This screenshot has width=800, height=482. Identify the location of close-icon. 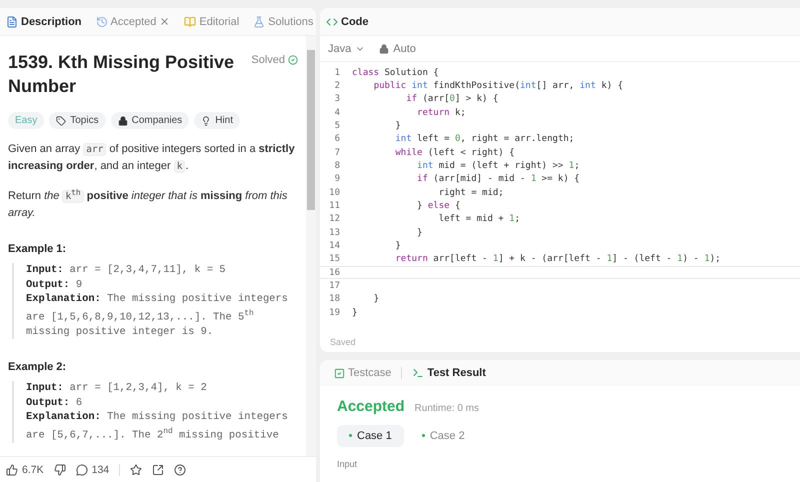
(164, 21).